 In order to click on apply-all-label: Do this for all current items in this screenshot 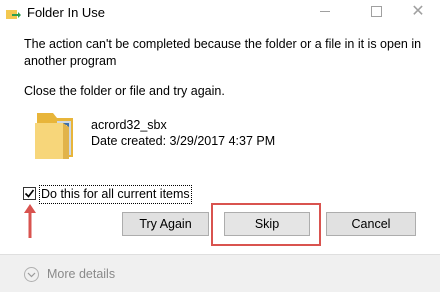, I will do `click(115, 194)`.